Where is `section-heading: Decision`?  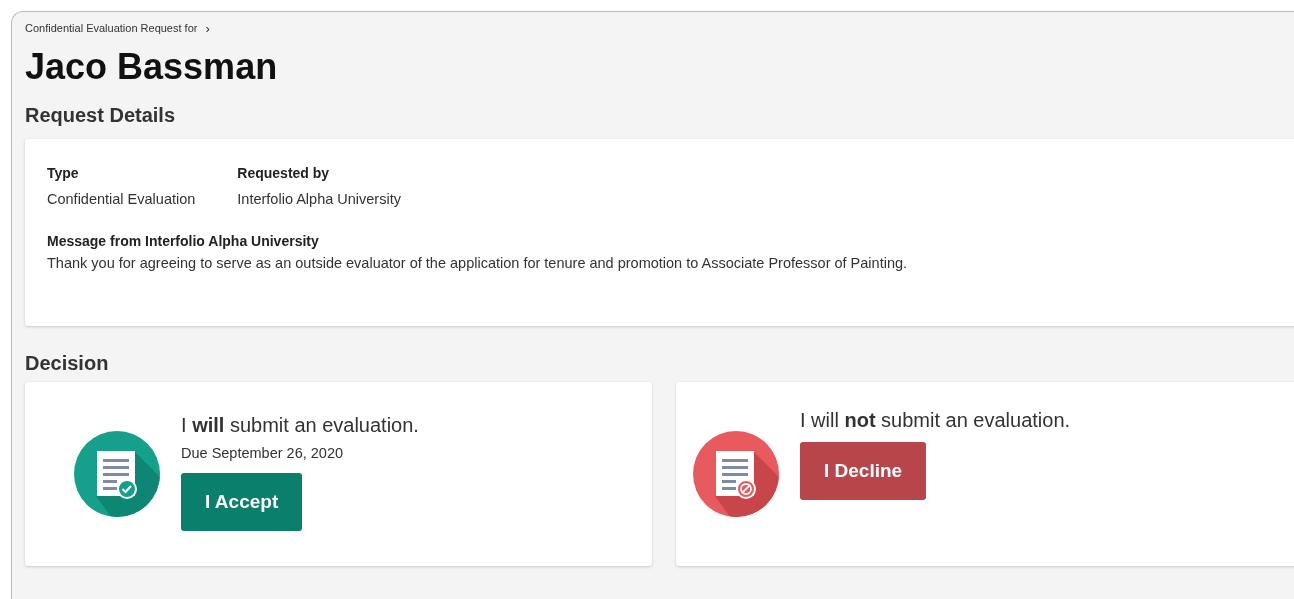
section-heading: Decision is located at coordinates (67, 363).